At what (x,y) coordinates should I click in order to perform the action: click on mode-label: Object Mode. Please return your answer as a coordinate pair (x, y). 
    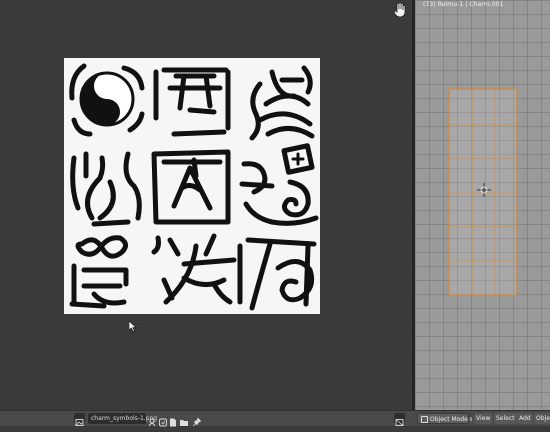
    Looking at the image, I should click on (449, 419).